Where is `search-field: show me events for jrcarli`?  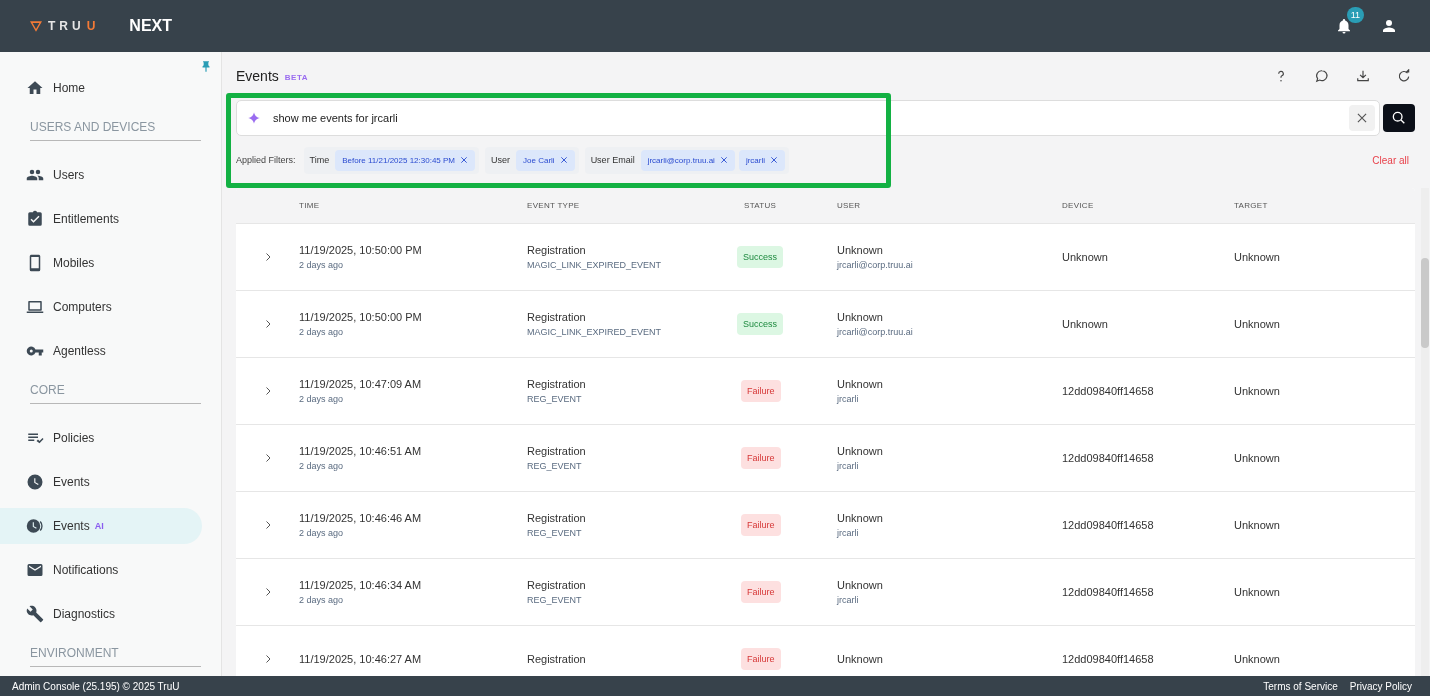 search-field: show me events for jrcarli is located at coordinates (808, 118).